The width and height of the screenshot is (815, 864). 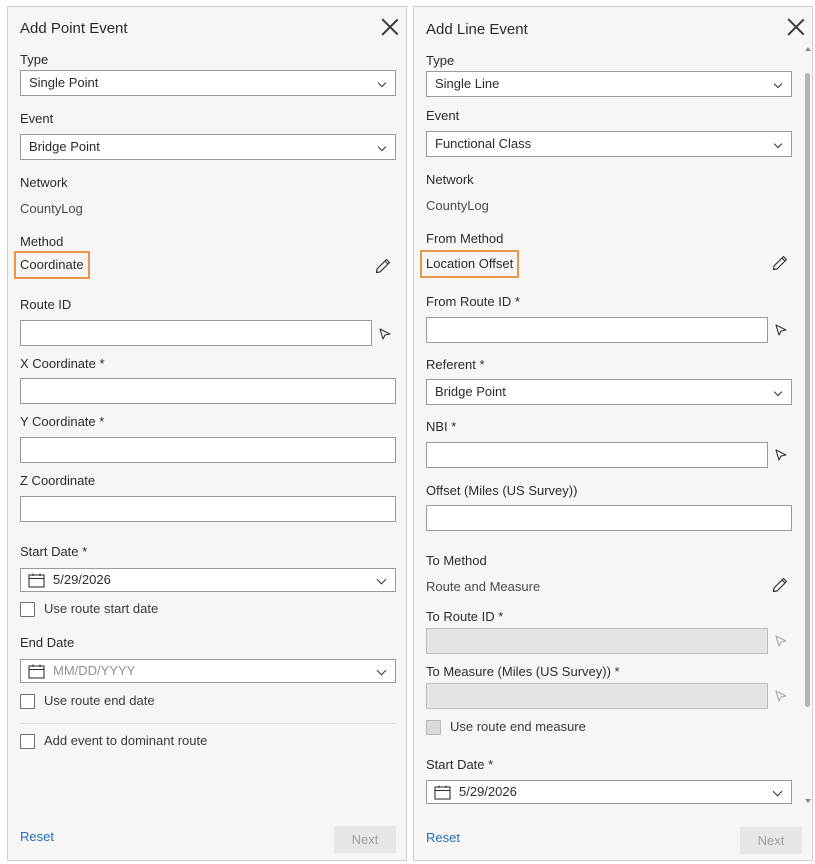 What do you see at coordinates (597, 455) in the screenshot?
I see `nbi-input` at bounding box center [597, 455].